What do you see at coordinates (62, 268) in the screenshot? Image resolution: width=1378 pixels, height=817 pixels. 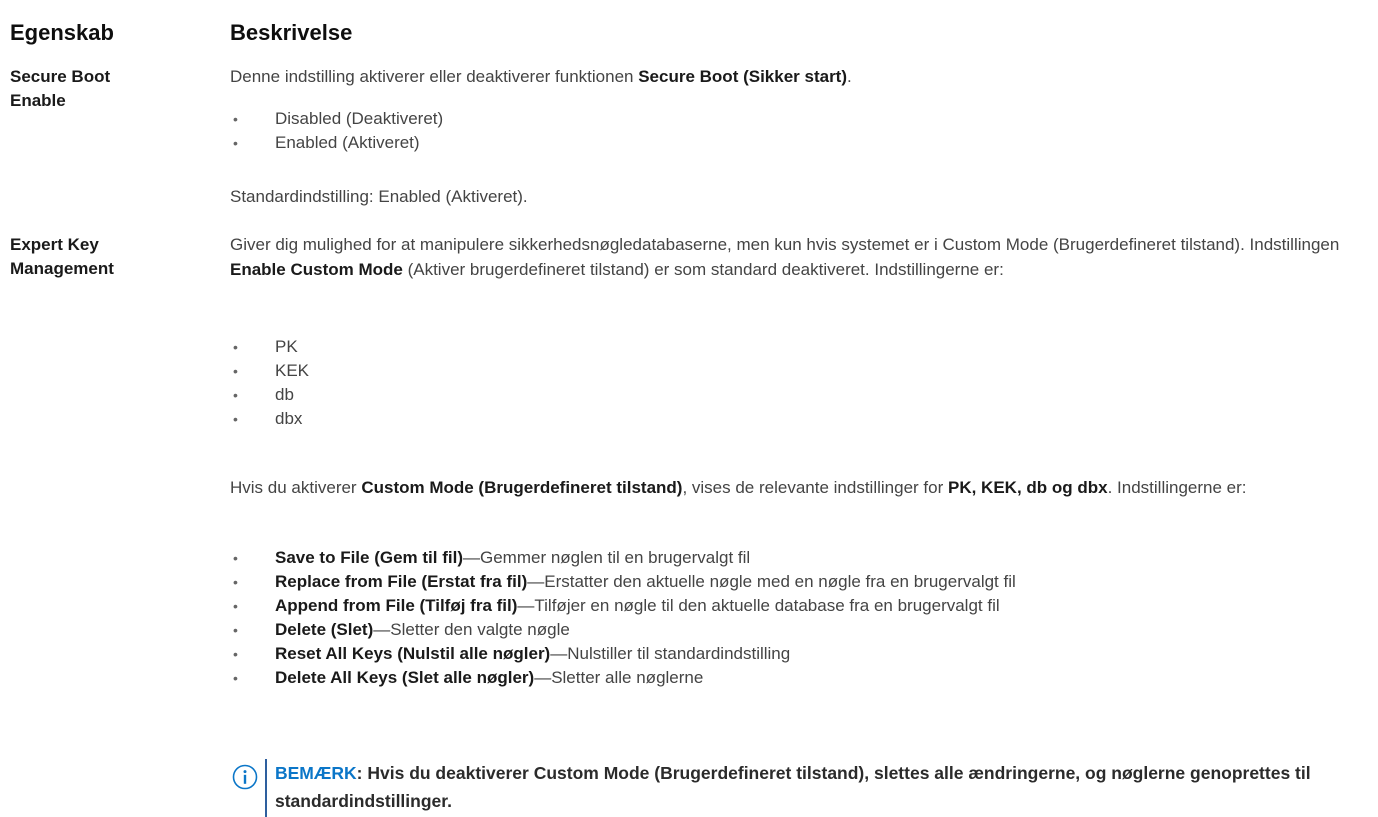 I see `property-line: Management` at bounding box center [62, 268].